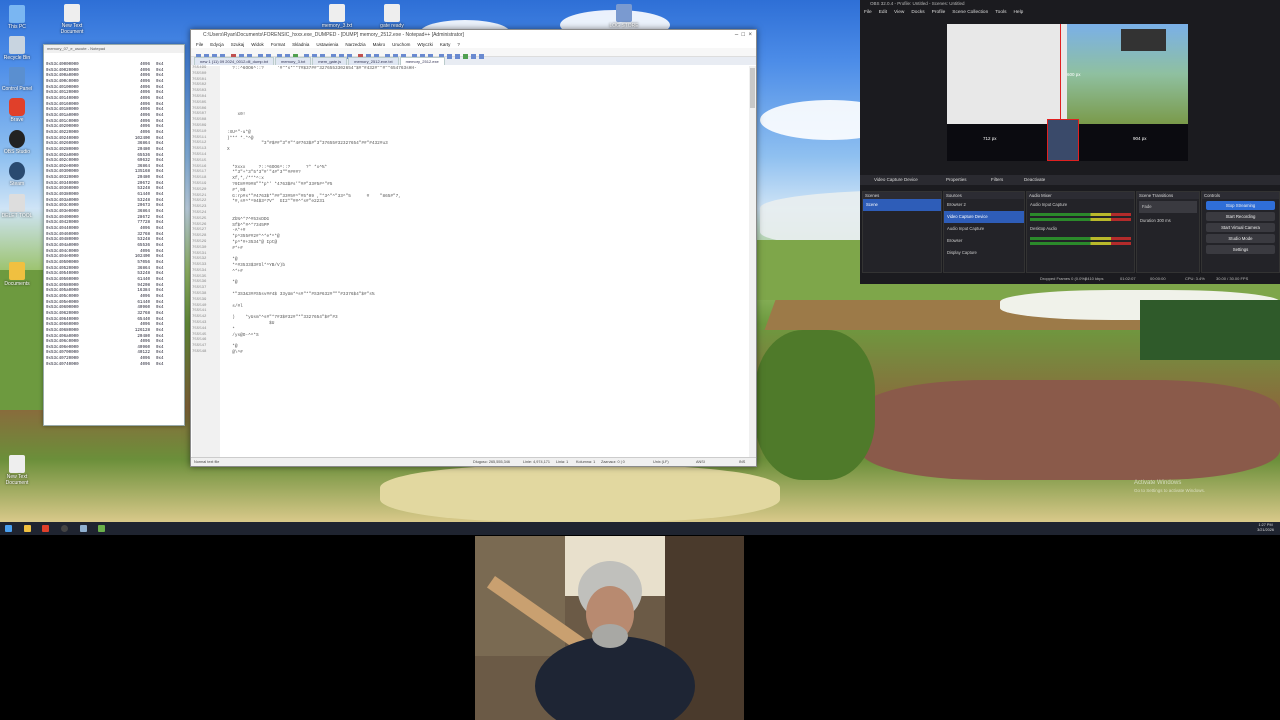 This screenshot has height=720, width=1280. I want to click on script-icon, so click(624, 13).